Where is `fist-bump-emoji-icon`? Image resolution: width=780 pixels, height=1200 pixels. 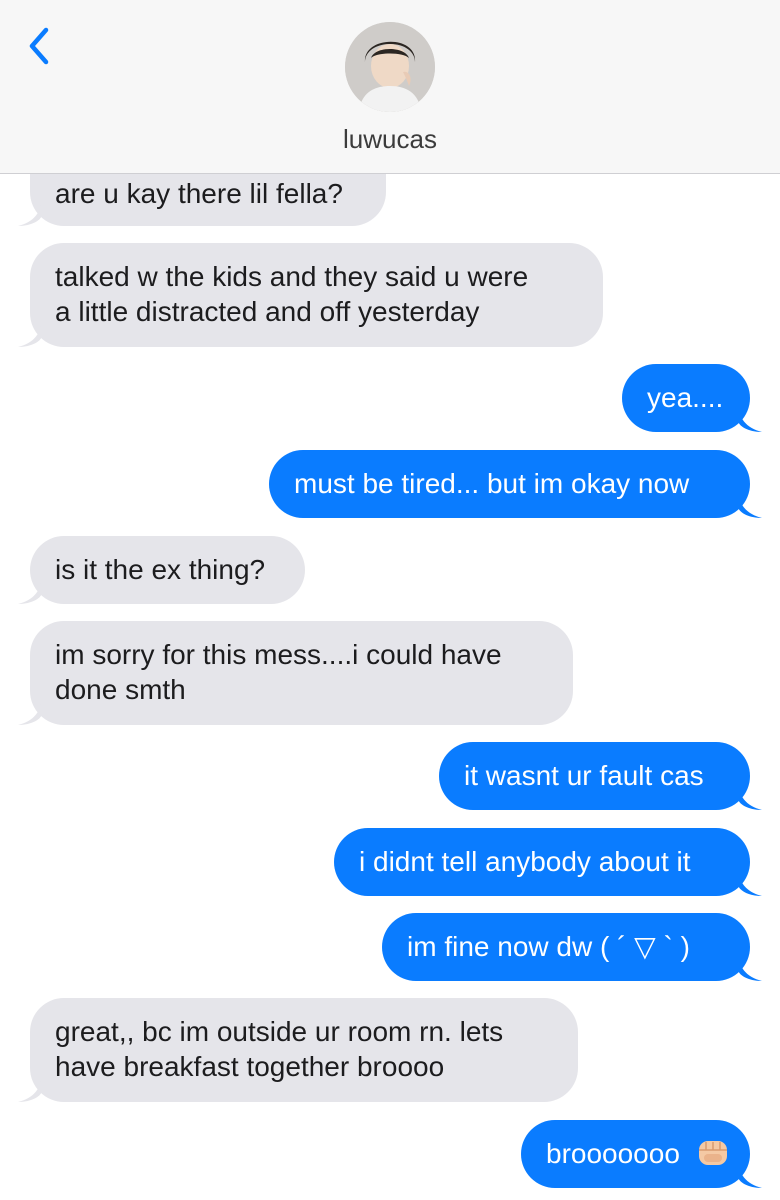 fist-bump-emoji-icon is located at coordinates (713, 1156).